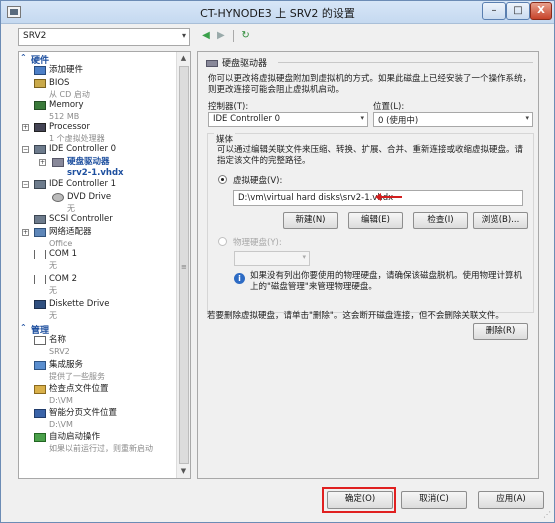  I want to click on tree-item-bios: BIOS 从 CD 启动, so click(98, 89).